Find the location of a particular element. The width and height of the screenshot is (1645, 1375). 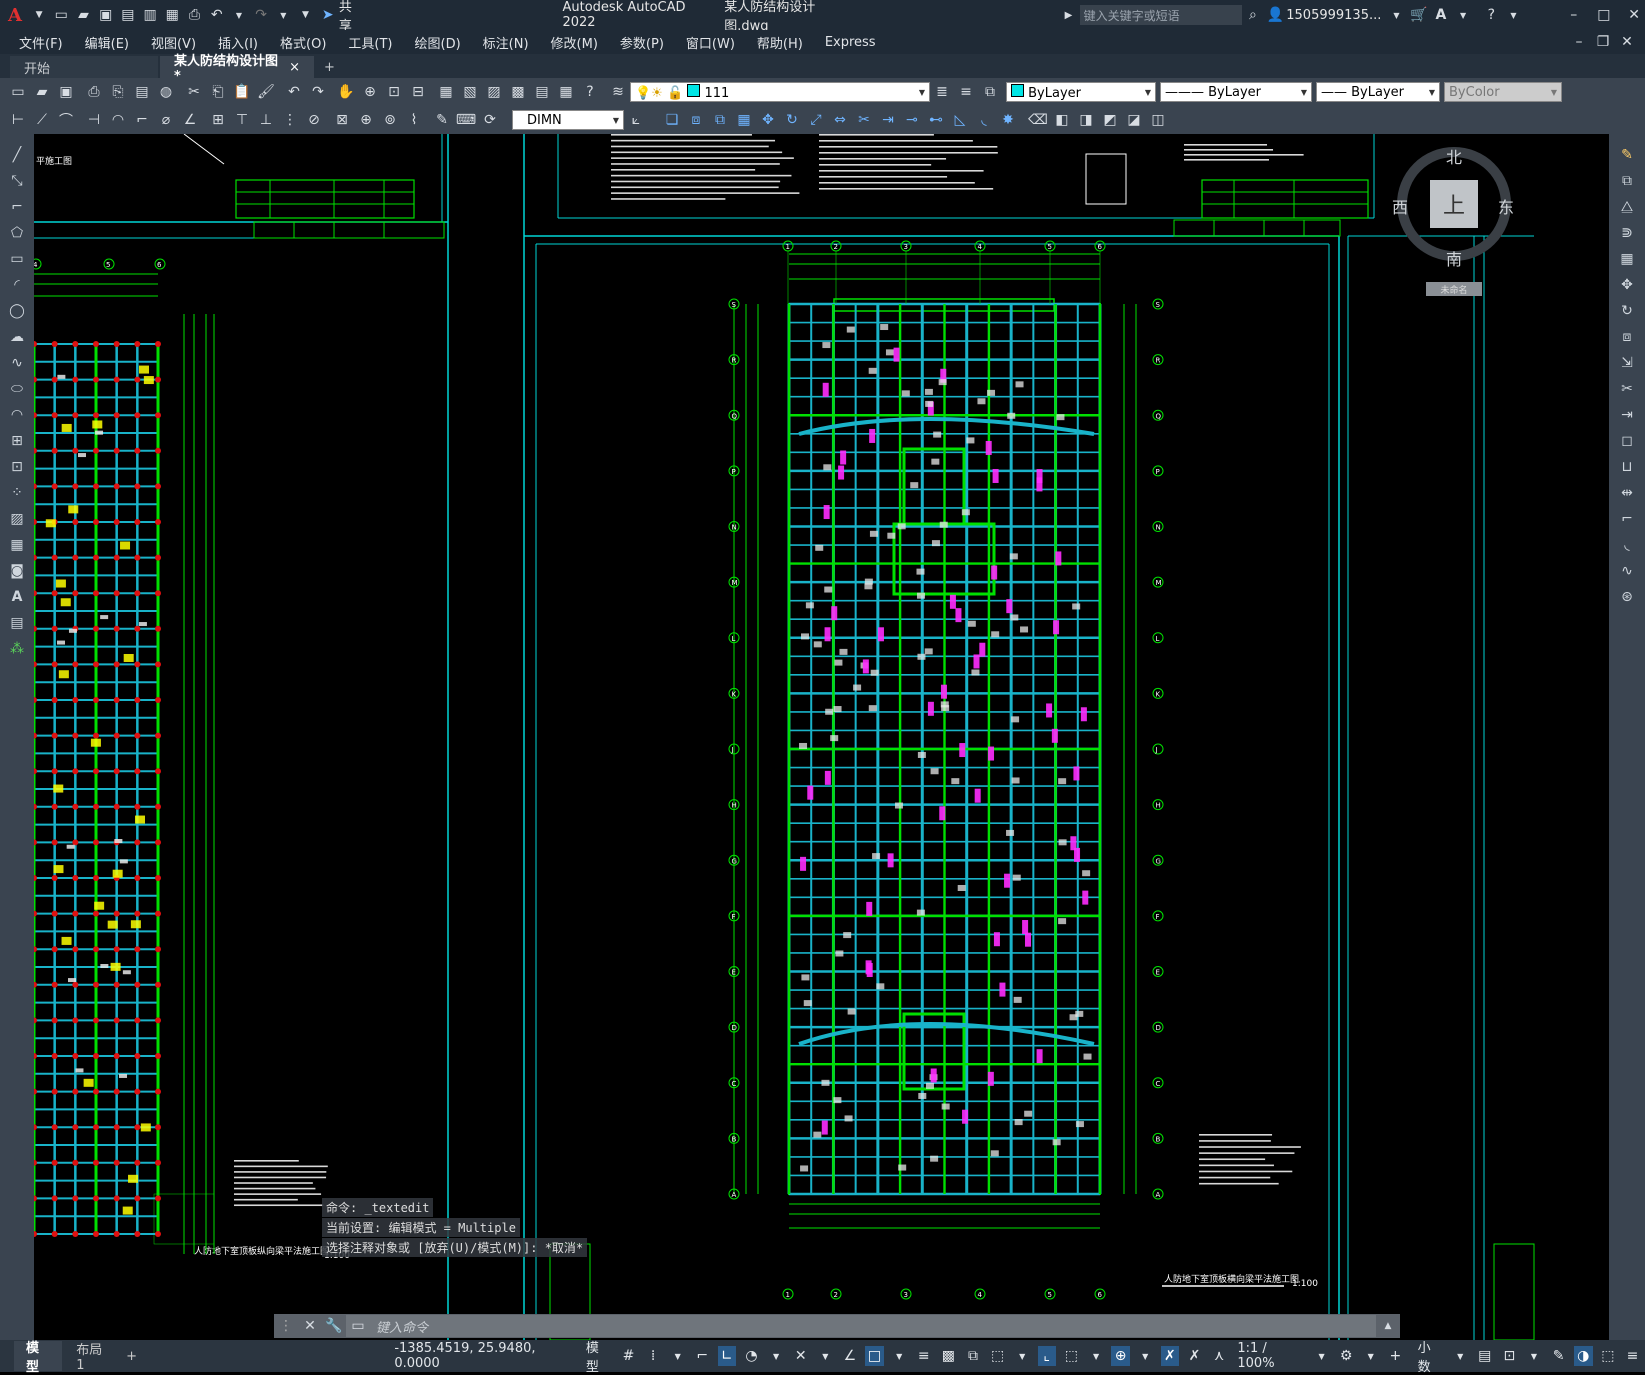

dim-continue-icon: ⊥ is located at coordinates (266, 120).